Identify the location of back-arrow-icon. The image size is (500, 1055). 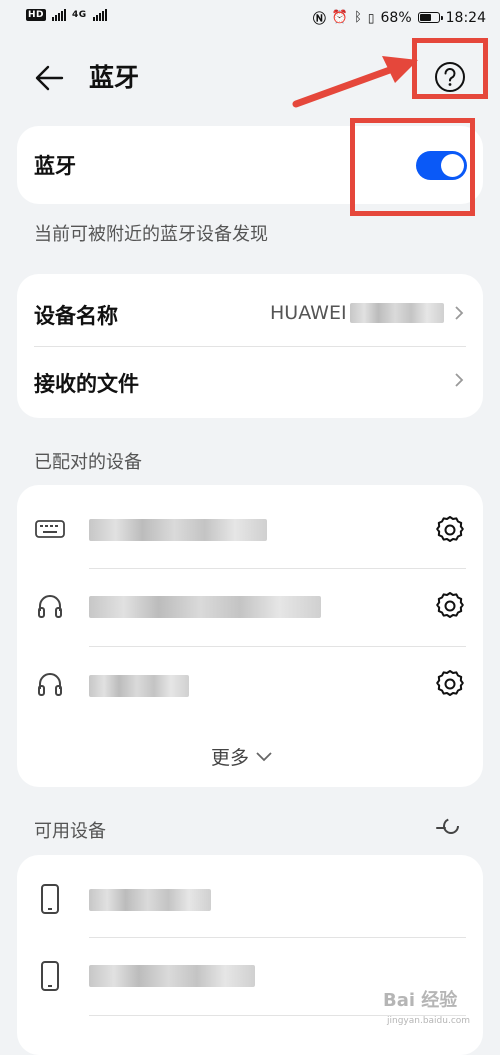
(50, 78).